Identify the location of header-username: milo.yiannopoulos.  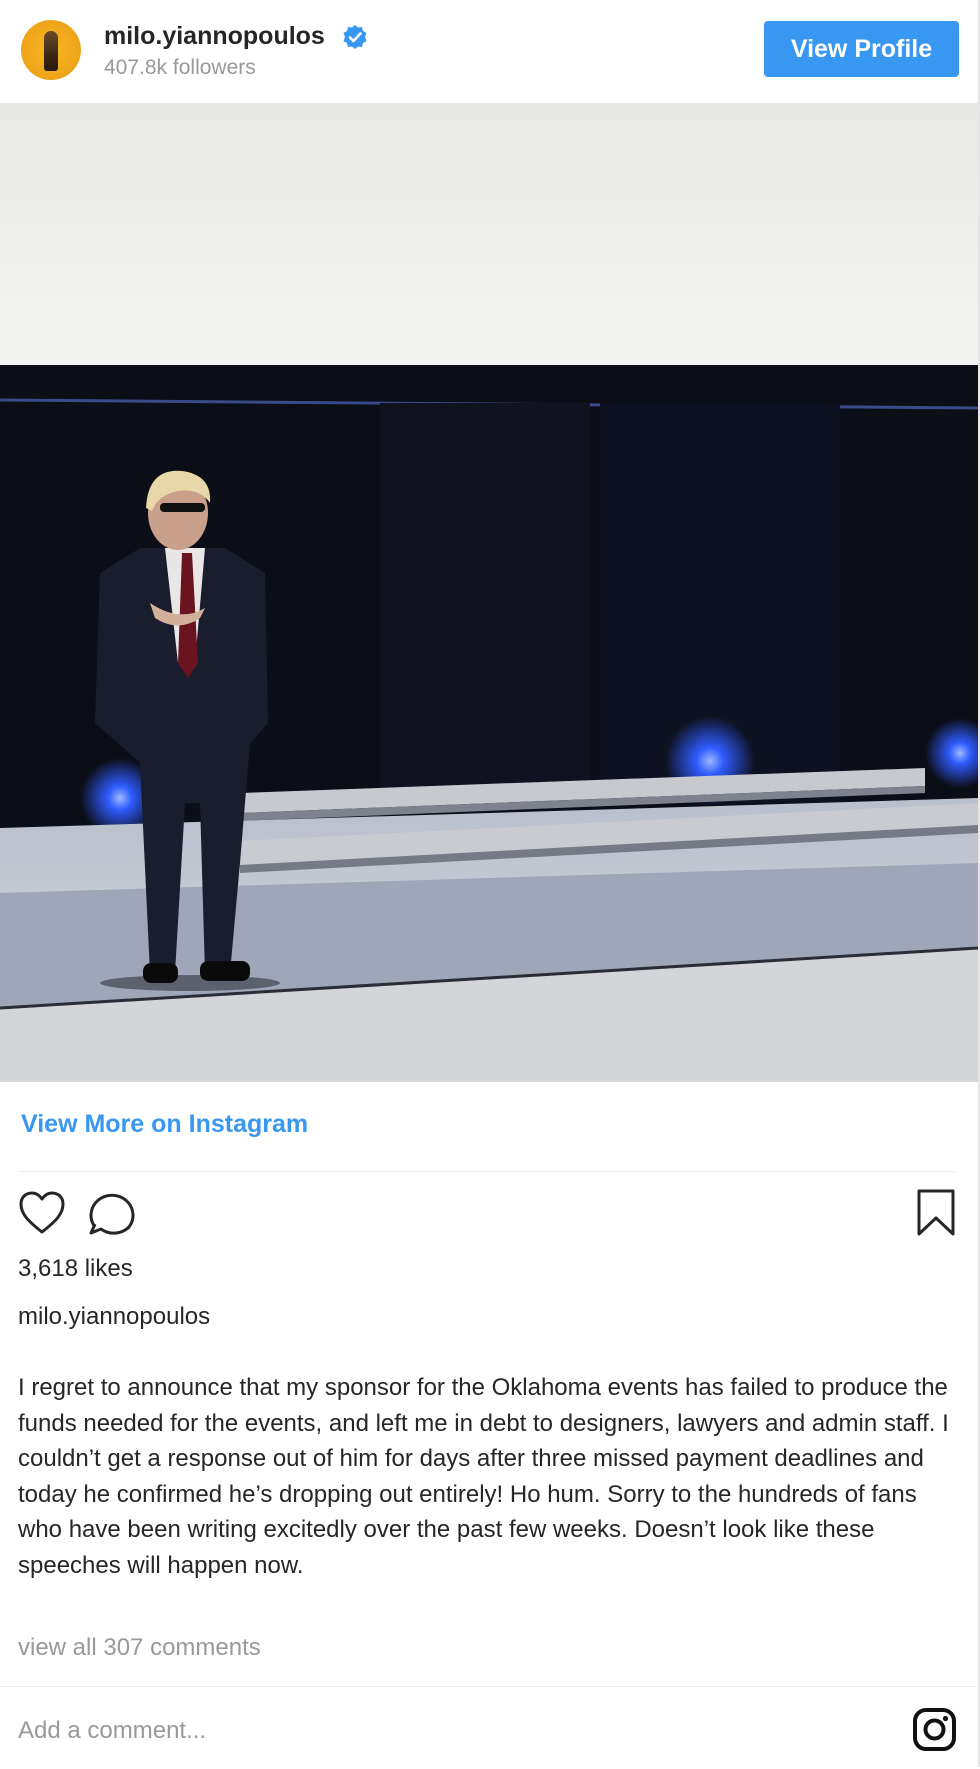
(214, 36).